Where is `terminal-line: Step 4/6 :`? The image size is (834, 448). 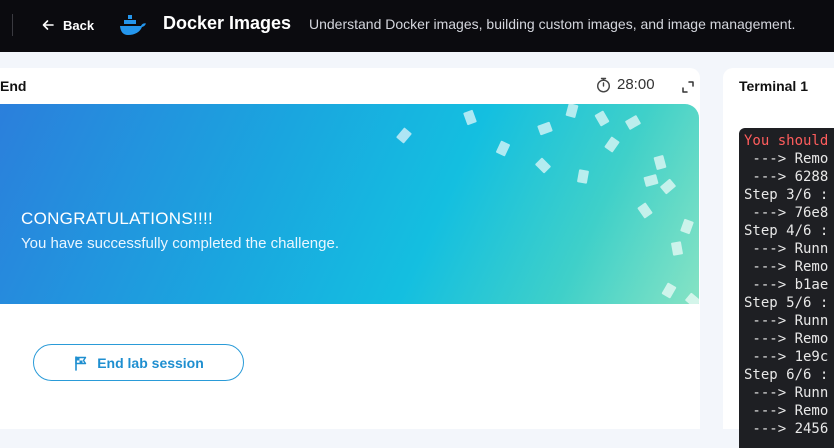
terminal-line: Step 4/6 : is located at coordinates (786, 231).